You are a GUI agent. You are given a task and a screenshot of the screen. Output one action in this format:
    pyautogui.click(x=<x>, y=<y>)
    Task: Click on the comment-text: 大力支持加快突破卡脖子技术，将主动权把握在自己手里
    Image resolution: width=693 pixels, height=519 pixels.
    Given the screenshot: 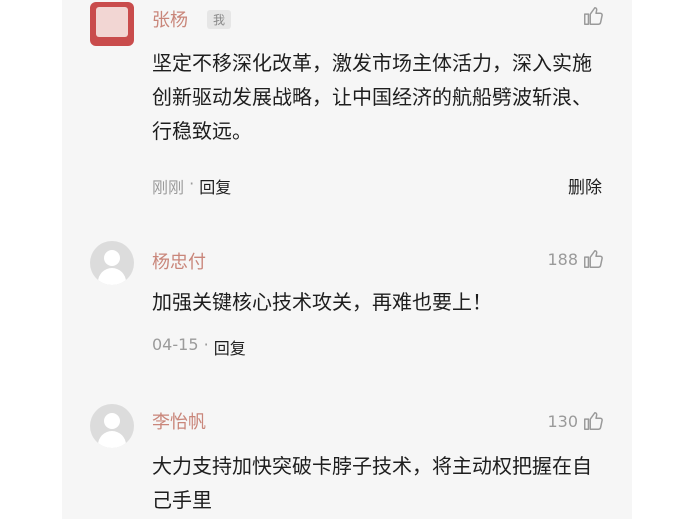 What is the action you would take?
    pyautogui.click(x=372, y=483)
    